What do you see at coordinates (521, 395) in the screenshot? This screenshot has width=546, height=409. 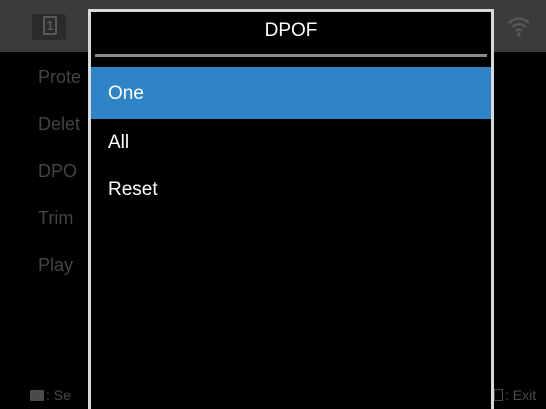 I see `footer-exit-label: : Exit` at bounding box center [521, 395].